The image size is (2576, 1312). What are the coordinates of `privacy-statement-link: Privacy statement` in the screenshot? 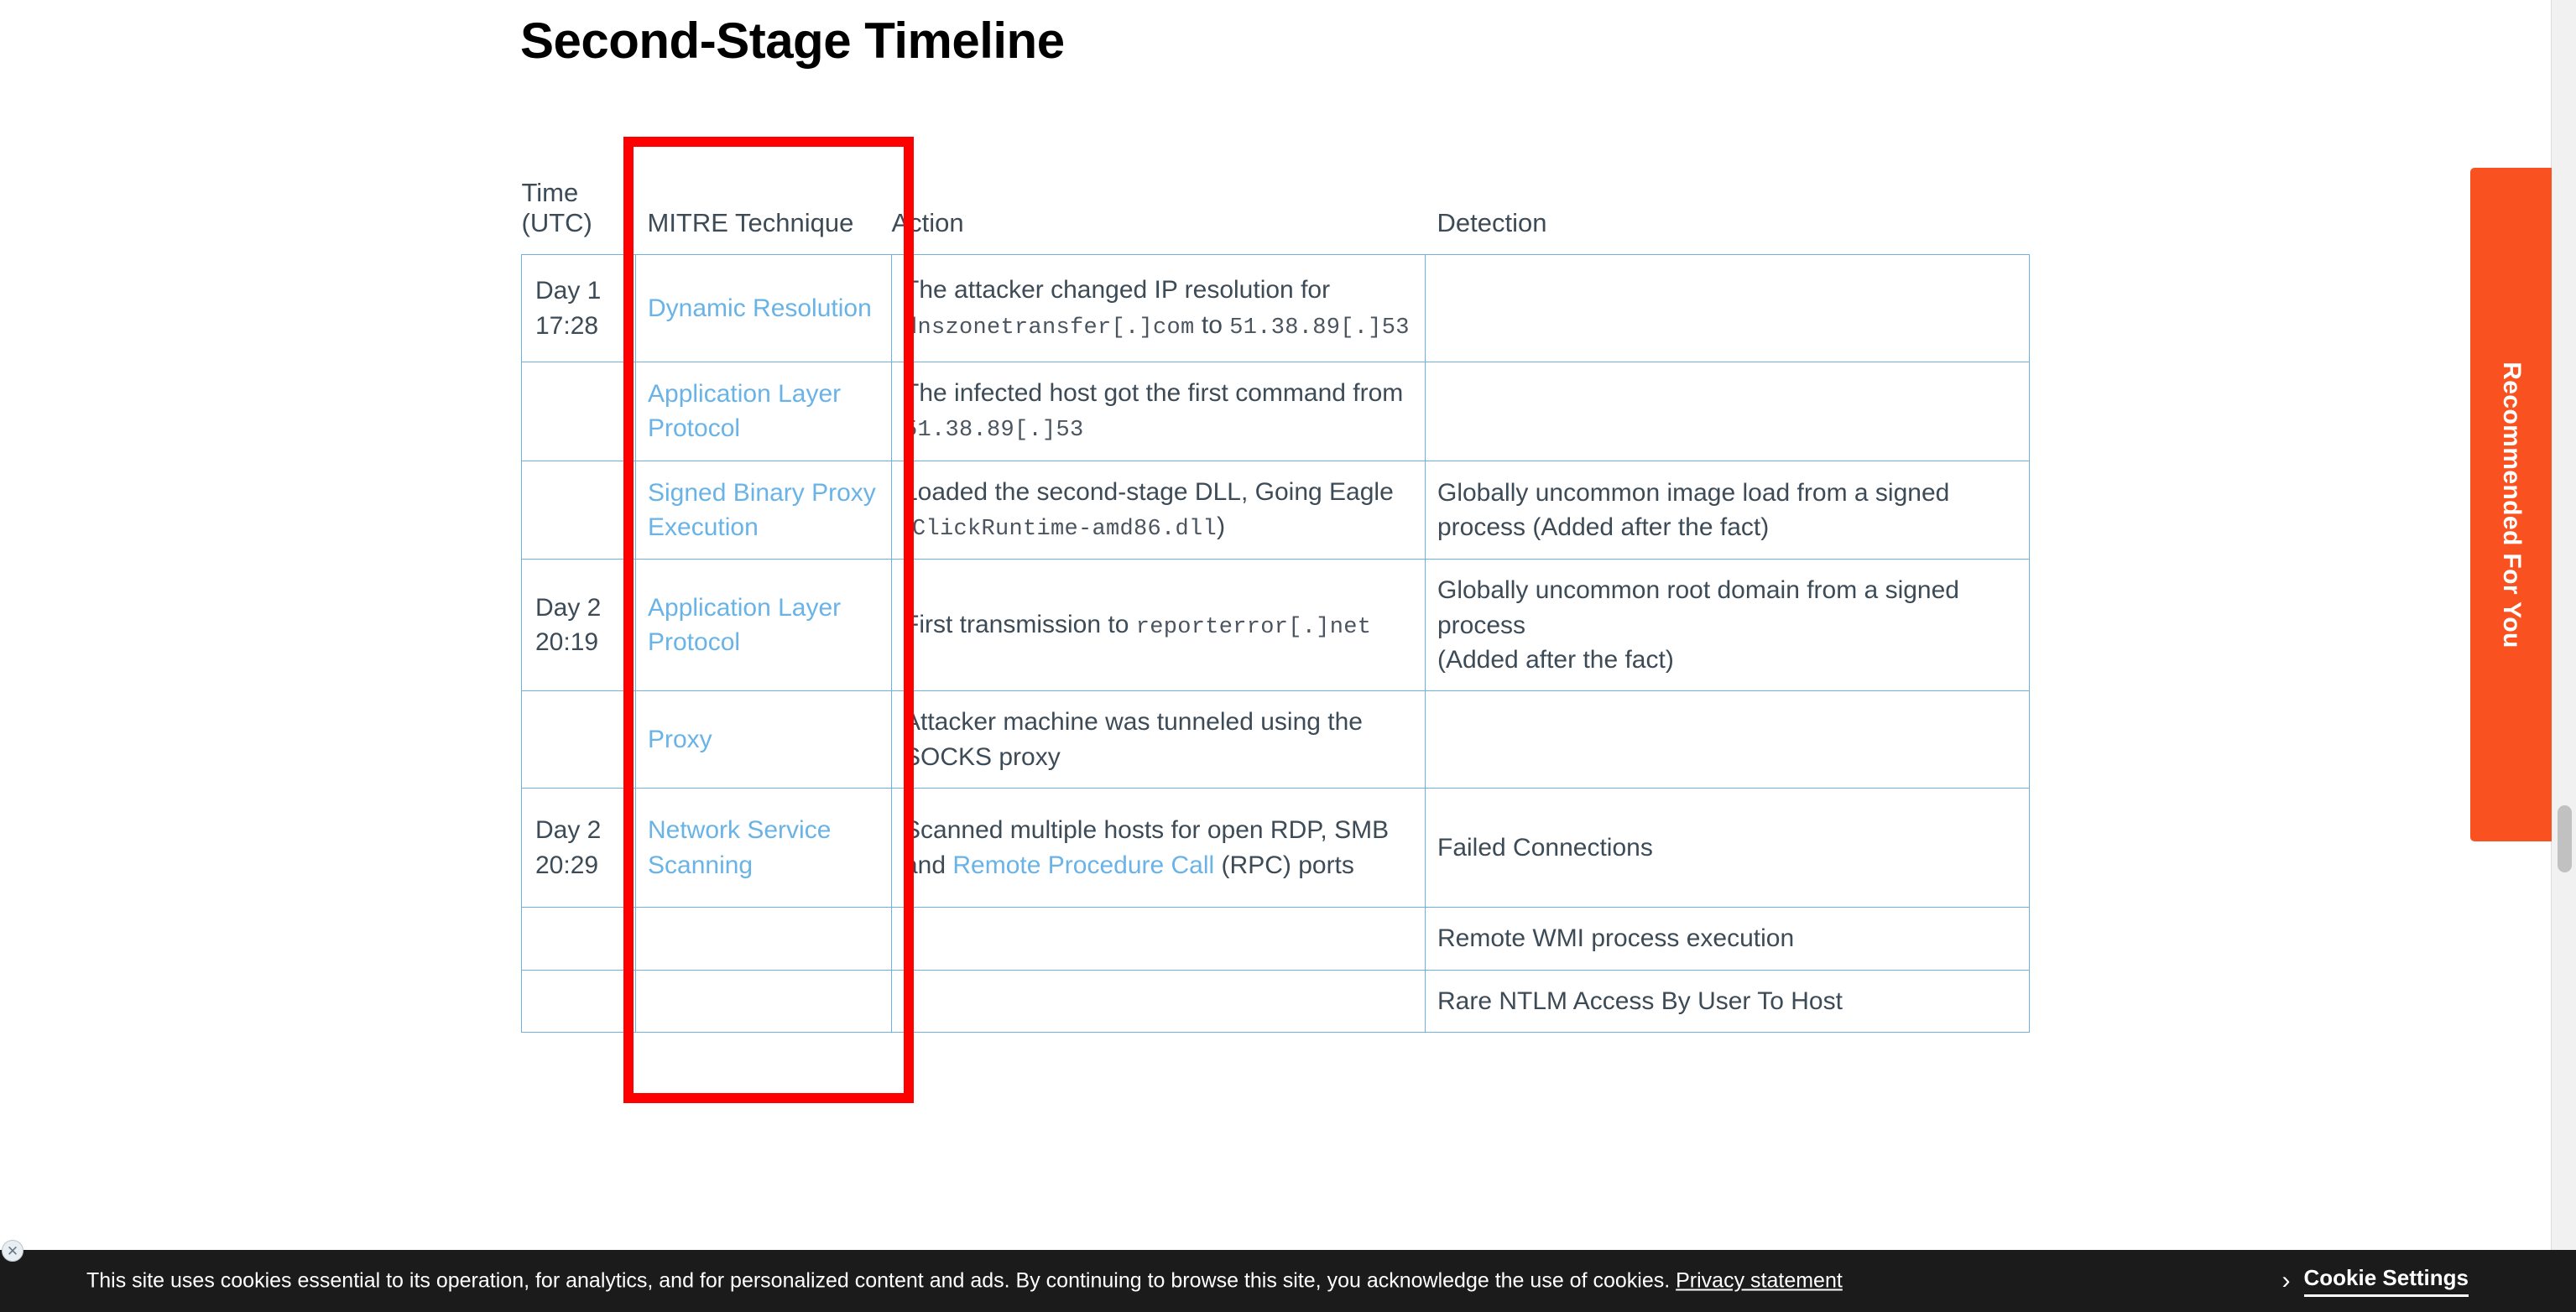 It's located at (1760, 1281).